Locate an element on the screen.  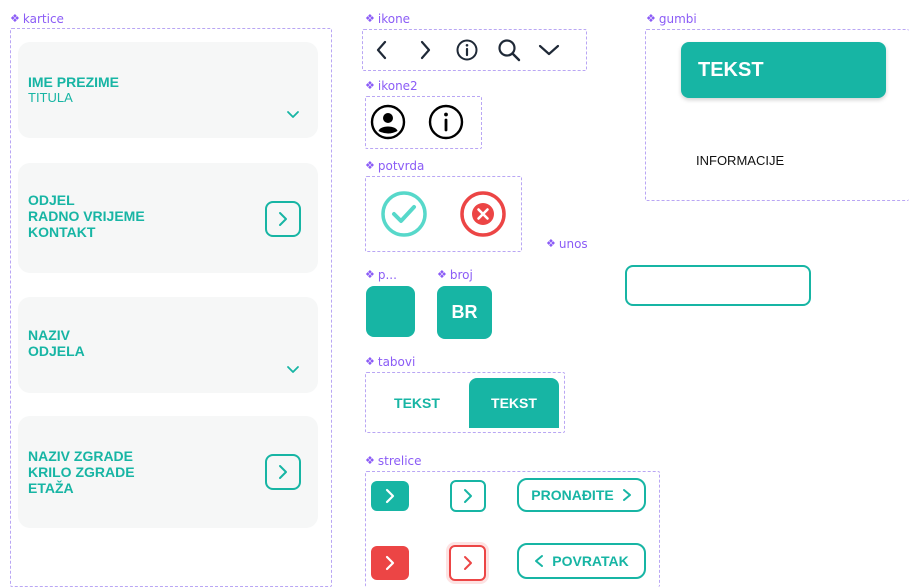
cancel-x-icon is located at coordinates (483, 214).